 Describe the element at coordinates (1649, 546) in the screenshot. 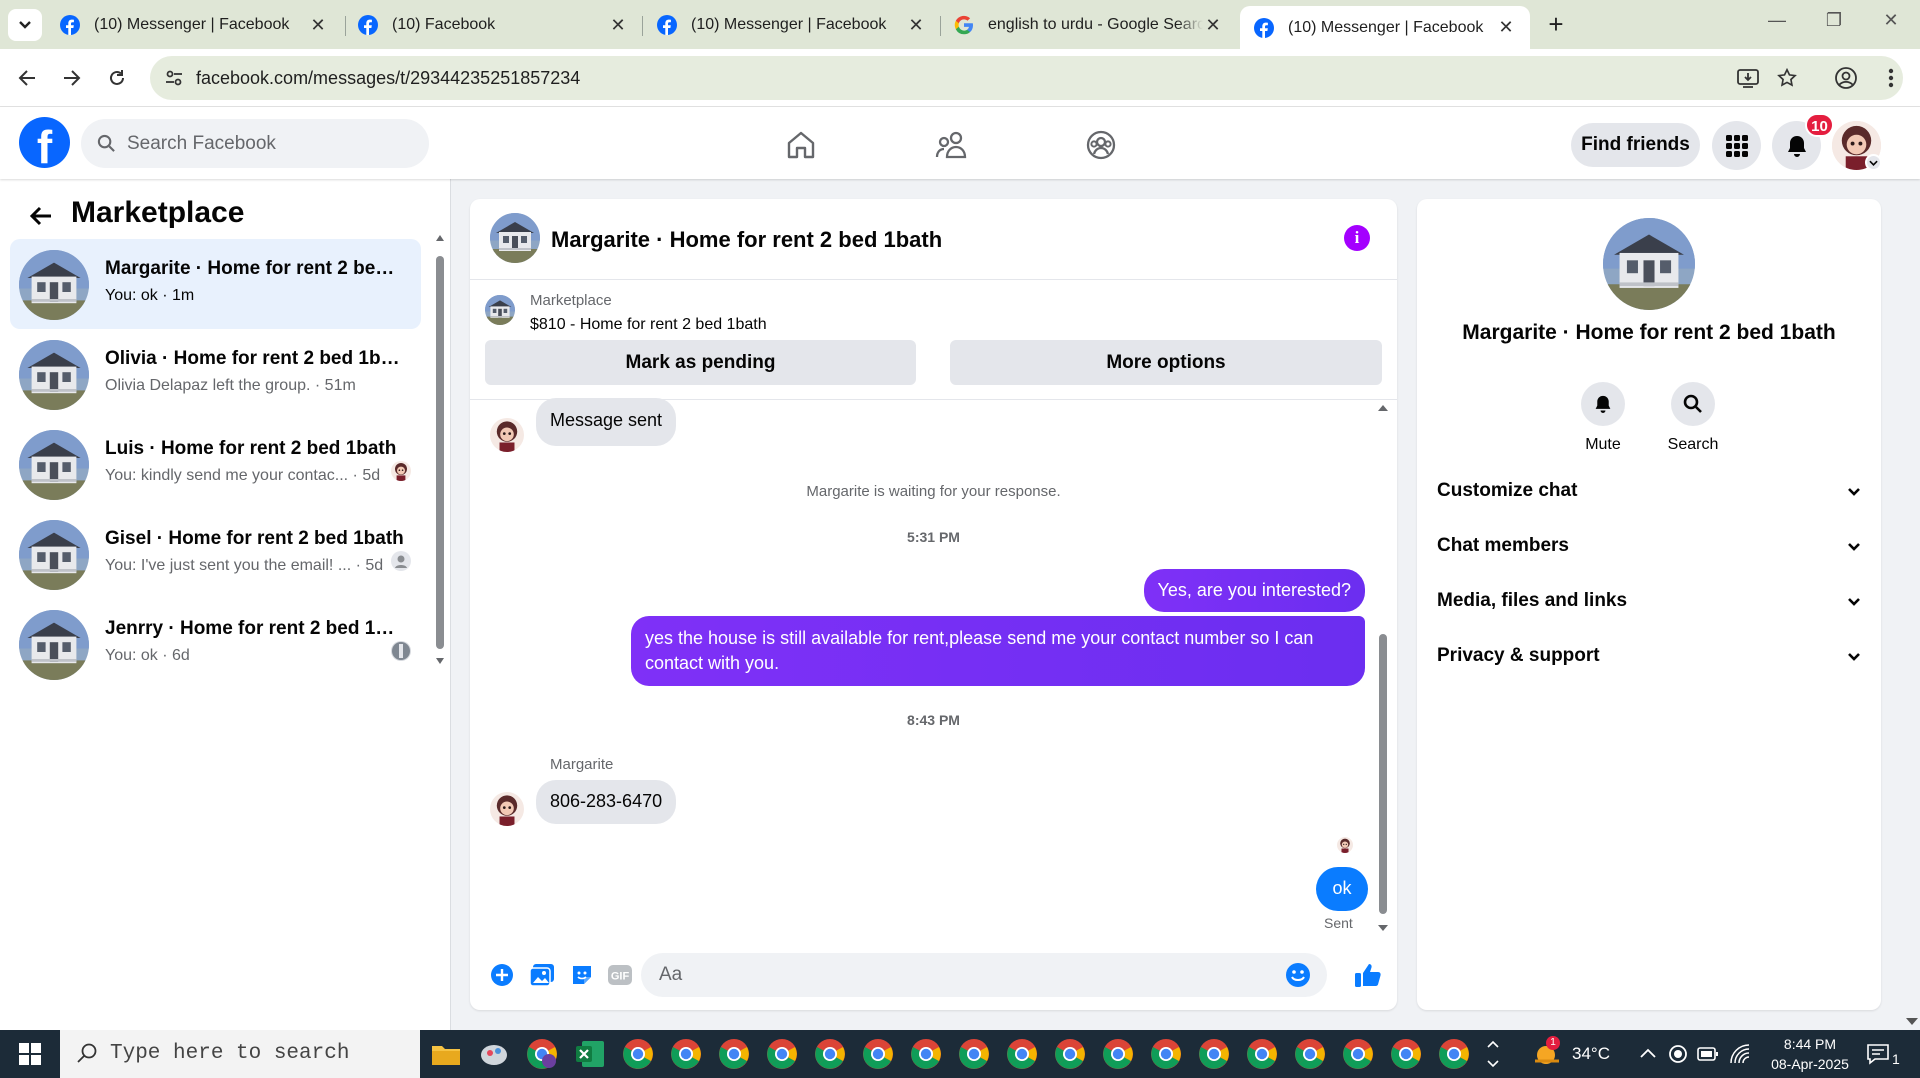

I see `section-chat-members: Chat members` at that location.